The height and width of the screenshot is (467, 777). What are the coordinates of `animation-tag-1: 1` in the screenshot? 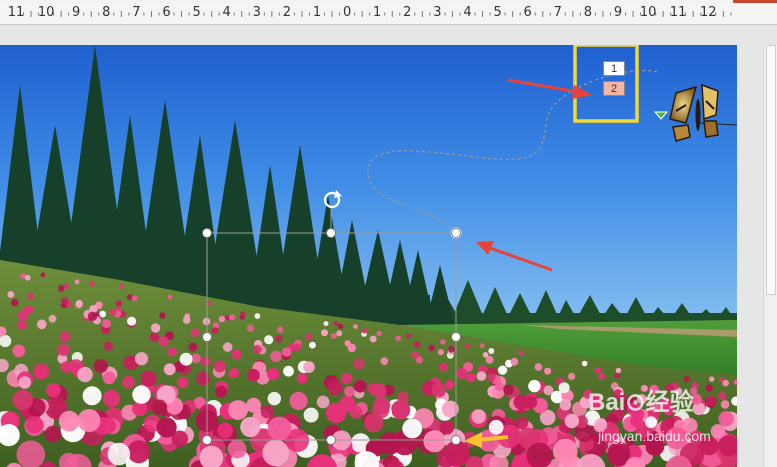 It's located at (614, 68).